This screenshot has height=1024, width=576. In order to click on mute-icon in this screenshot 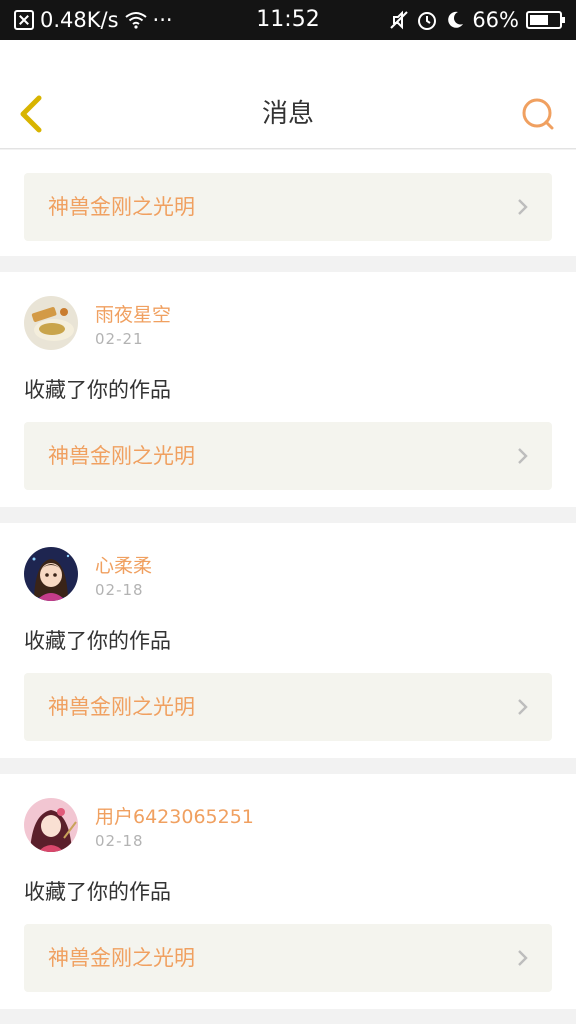, I will do `click(399, 20)`.